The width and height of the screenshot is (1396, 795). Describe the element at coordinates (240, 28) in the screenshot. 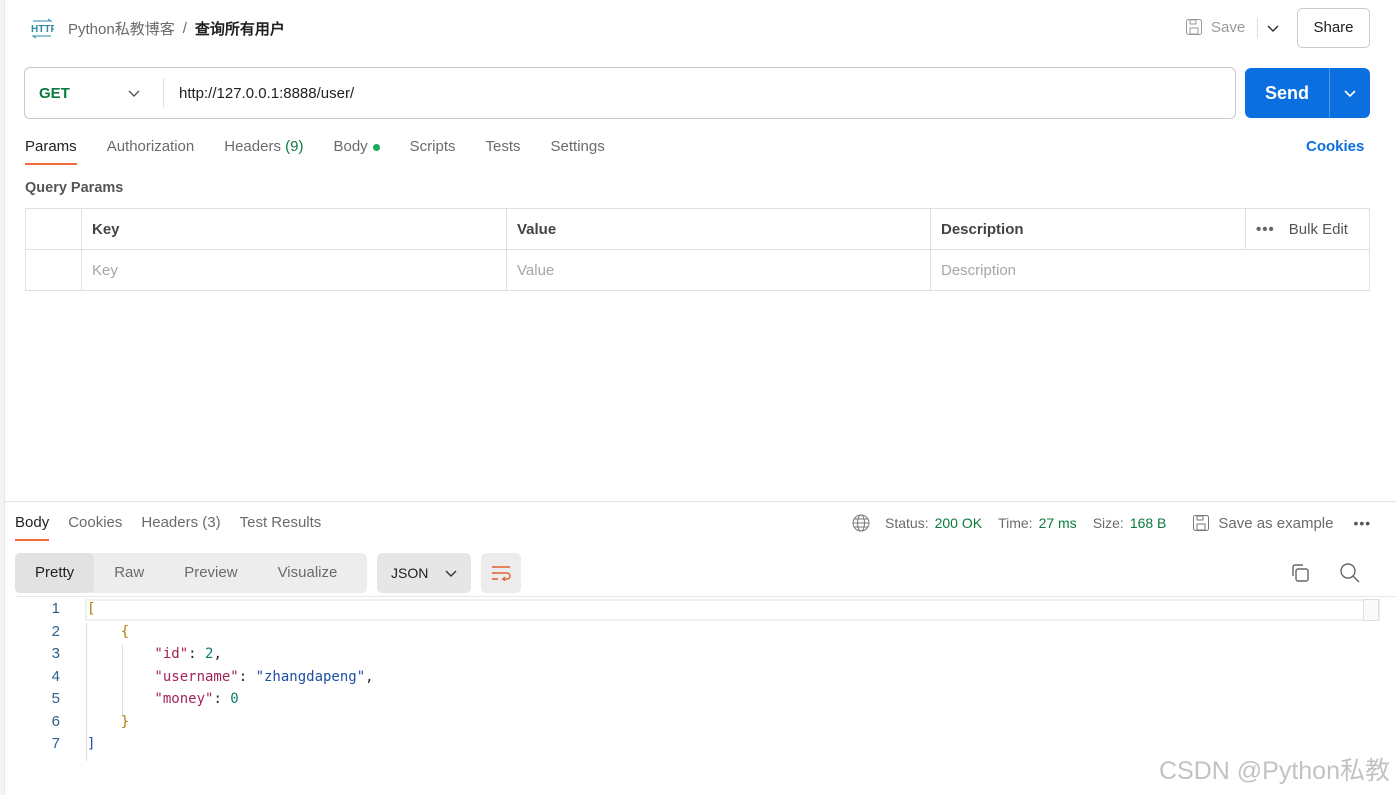

I see `request-name: 查询所有用户` at that location.